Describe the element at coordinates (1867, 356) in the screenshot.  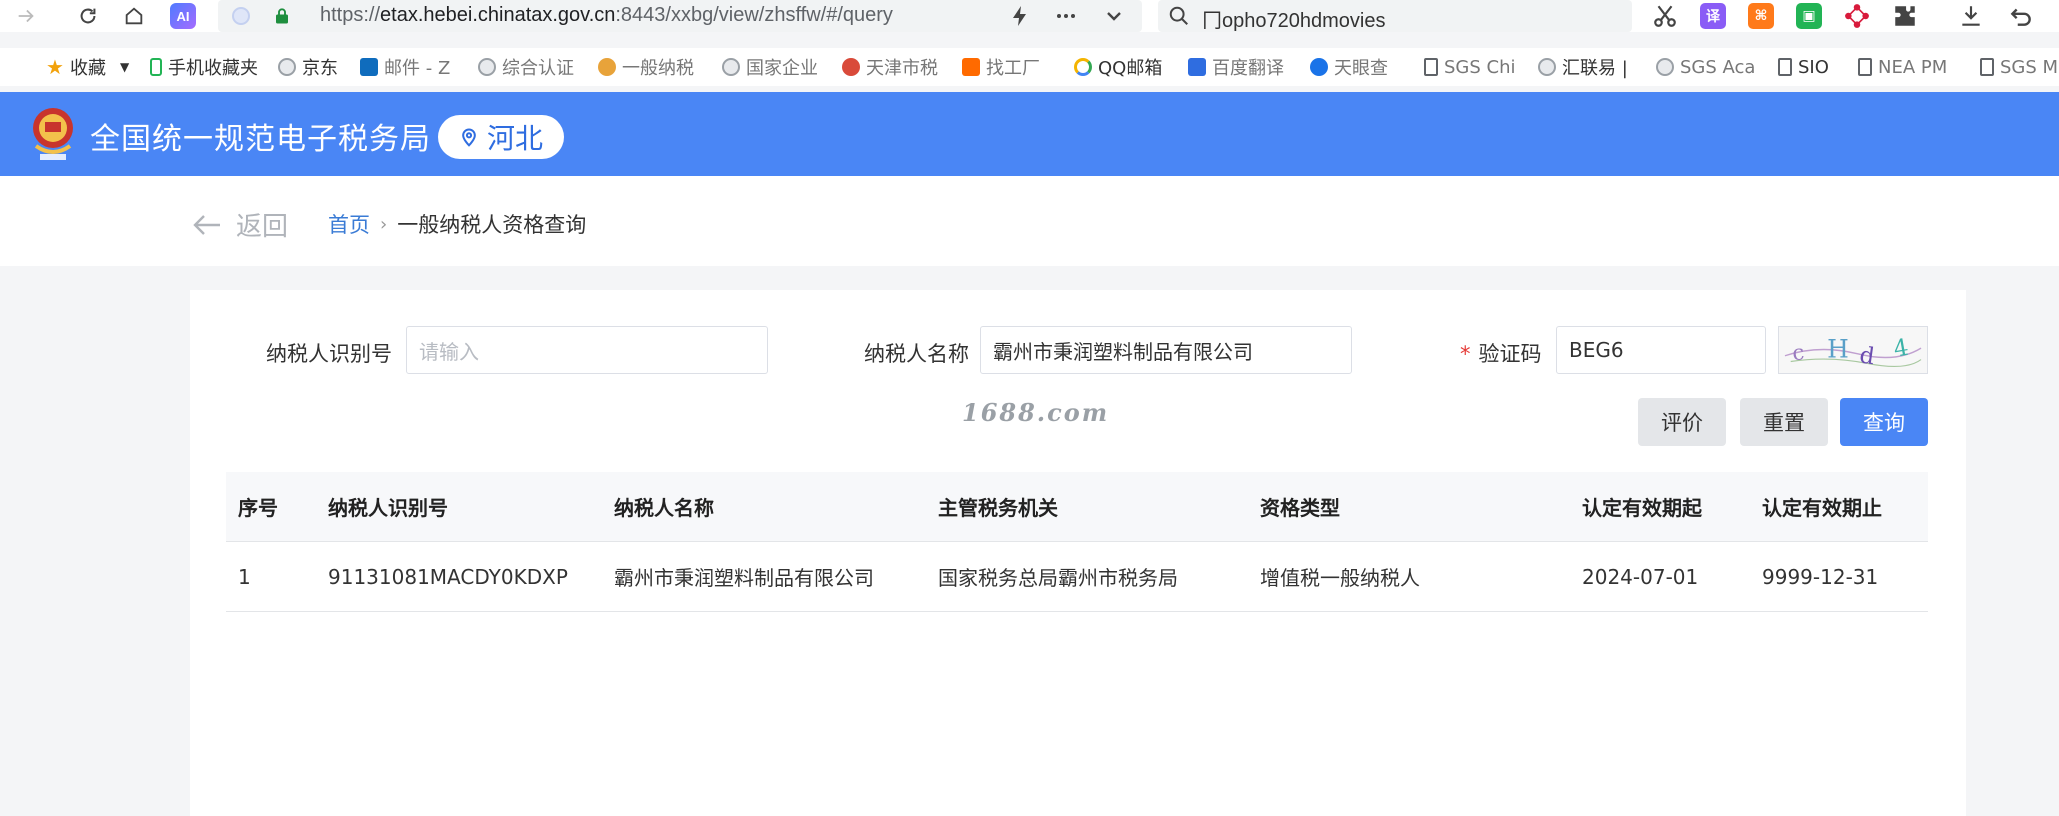
I see `svg-text: d` at that location.